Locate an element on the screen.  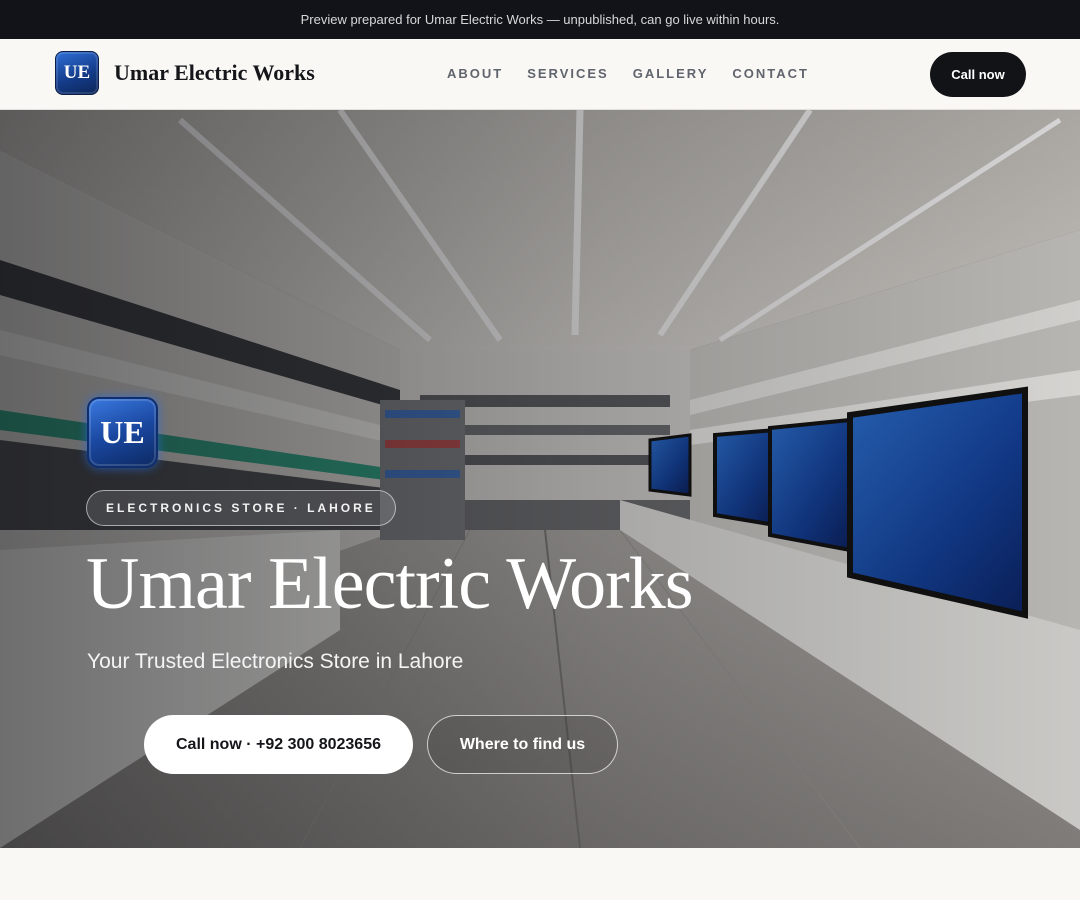
brand: UE Umar Electric Works is located at coordinates (185, 73).